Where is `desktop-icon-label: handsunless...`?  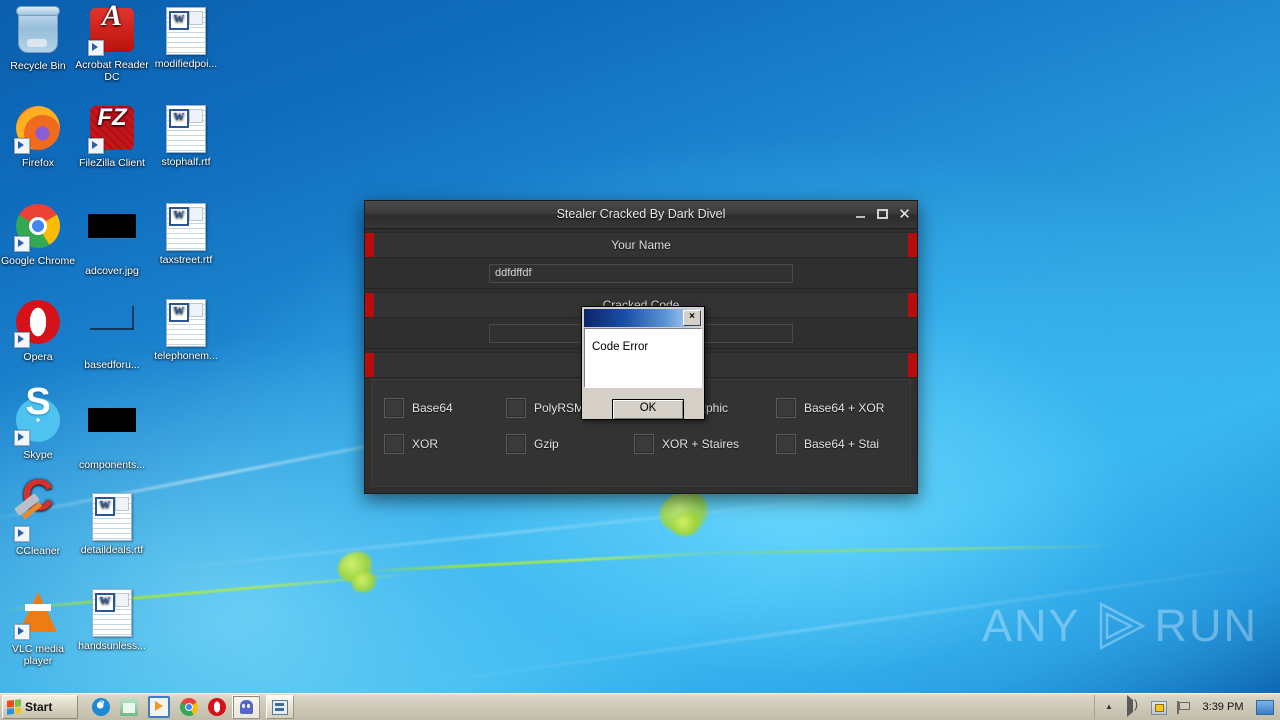 desktop-icon-label: handsunless... is located at coordinates (112, 646).